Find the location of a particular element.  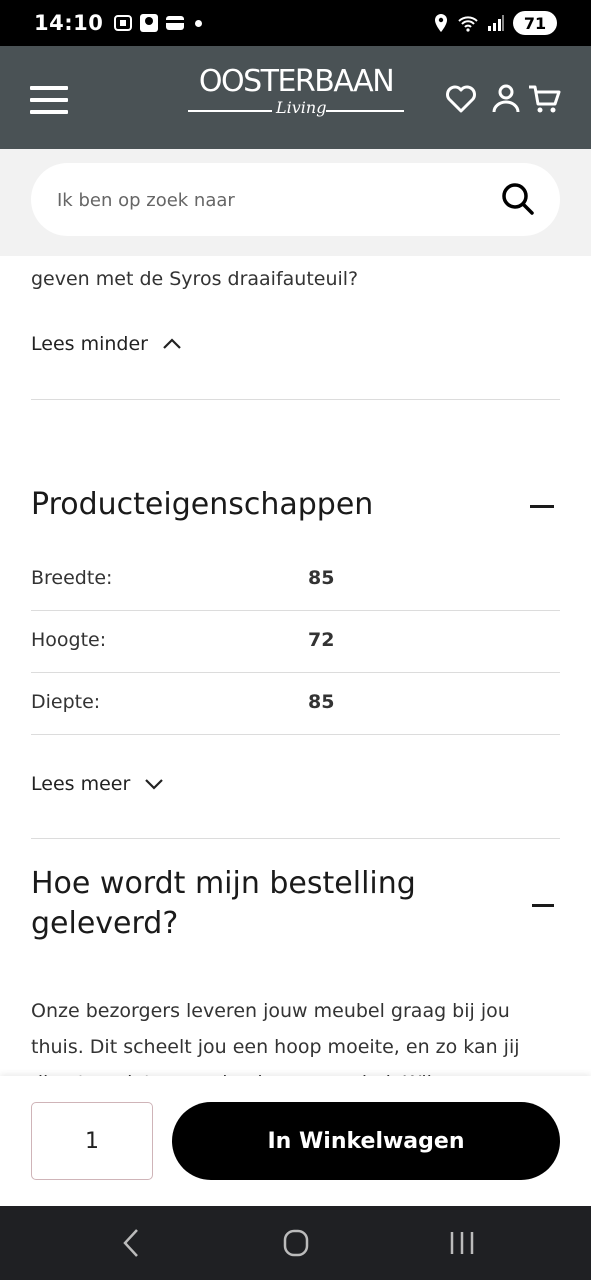

app-badge-icon is located at coordinates (149, 23).